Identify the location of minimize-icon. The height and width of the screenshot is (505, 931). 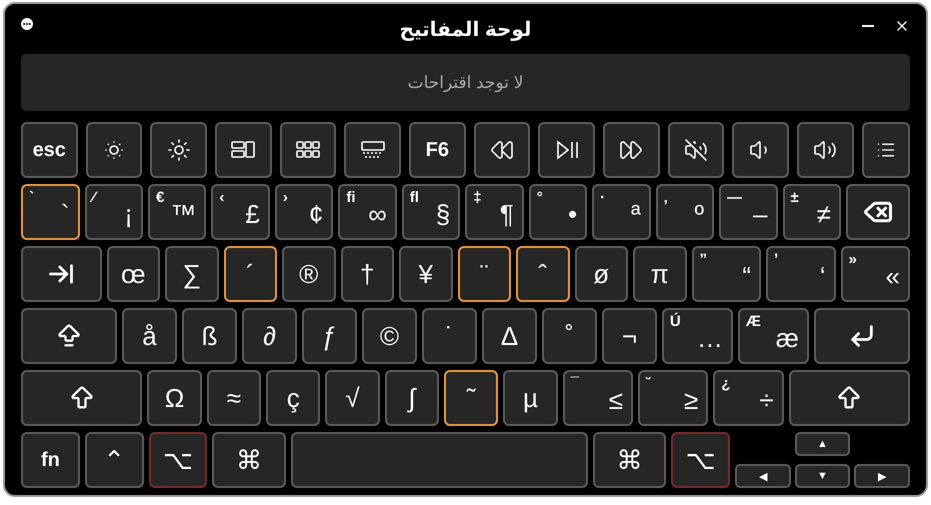
(868, 26).